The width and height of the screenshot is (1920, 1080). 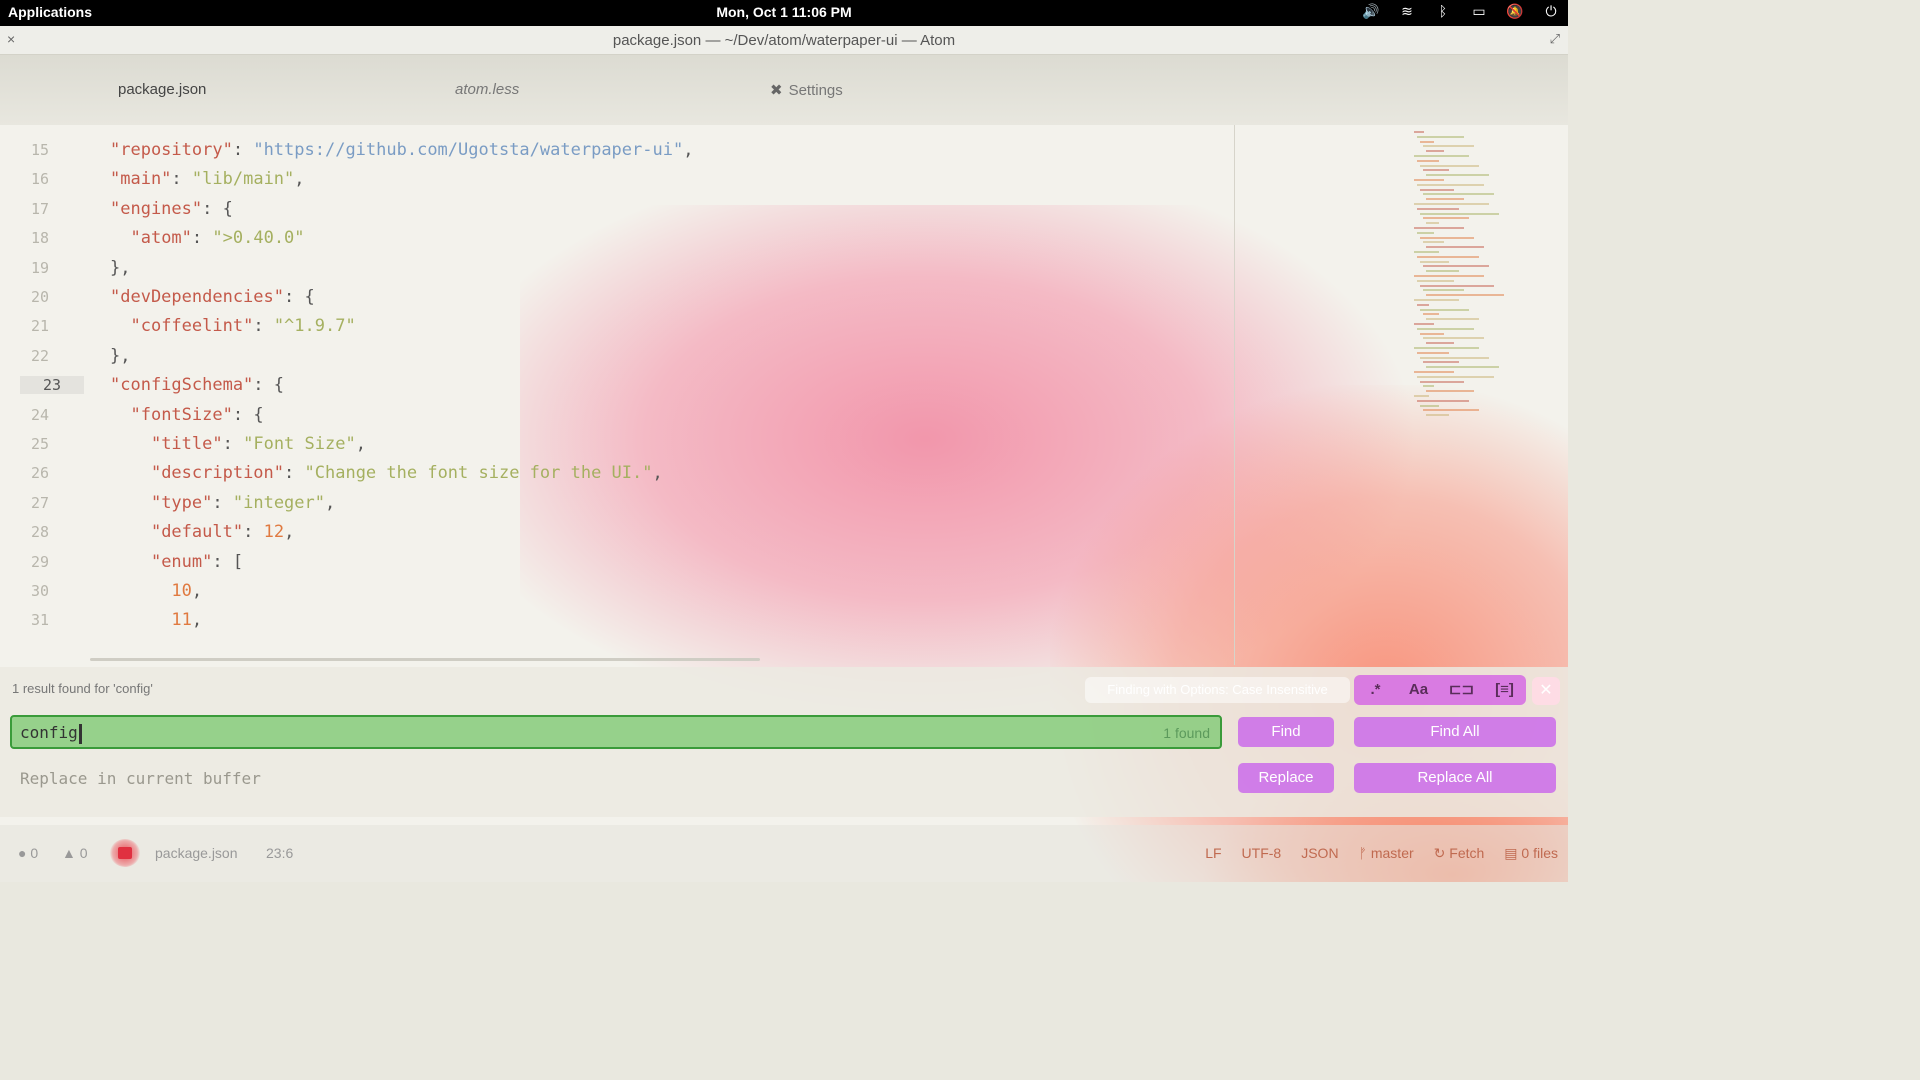 What do you see at coordinates (617, 563) in the screenshot?
I see `editor-line: 29 "enum": [` at bounding box center [617, 563].